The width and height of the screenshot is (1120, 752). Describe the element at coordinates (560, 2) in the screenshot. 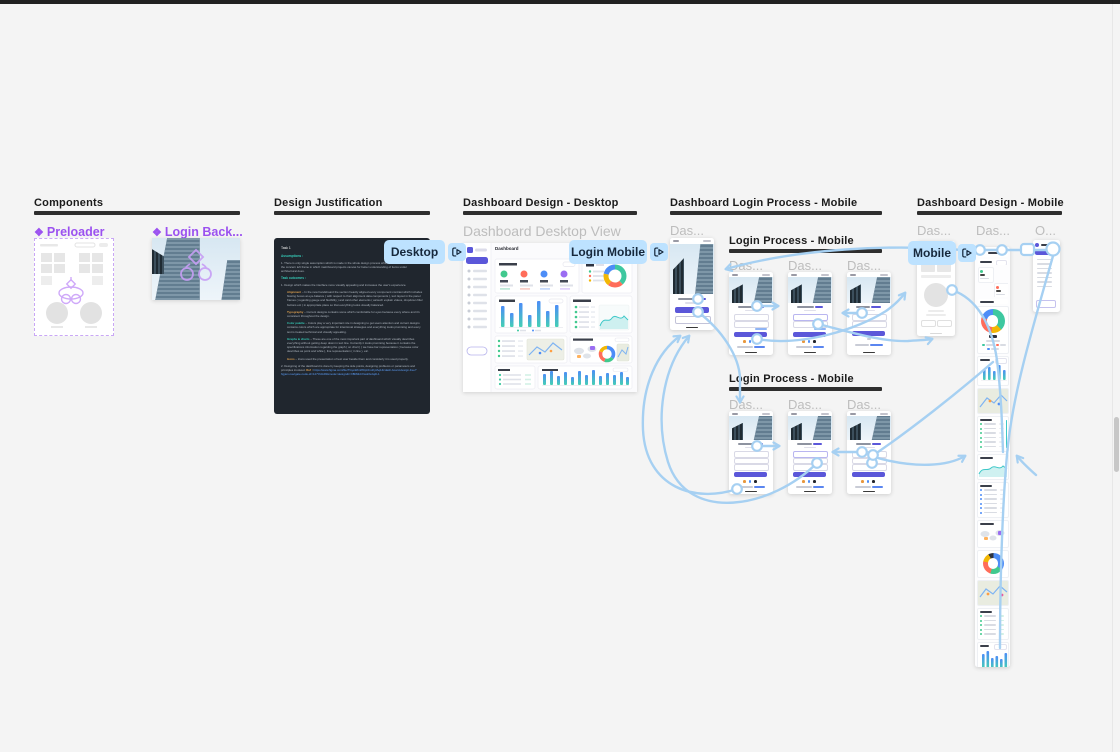

I see `window-top-edge` at that location.